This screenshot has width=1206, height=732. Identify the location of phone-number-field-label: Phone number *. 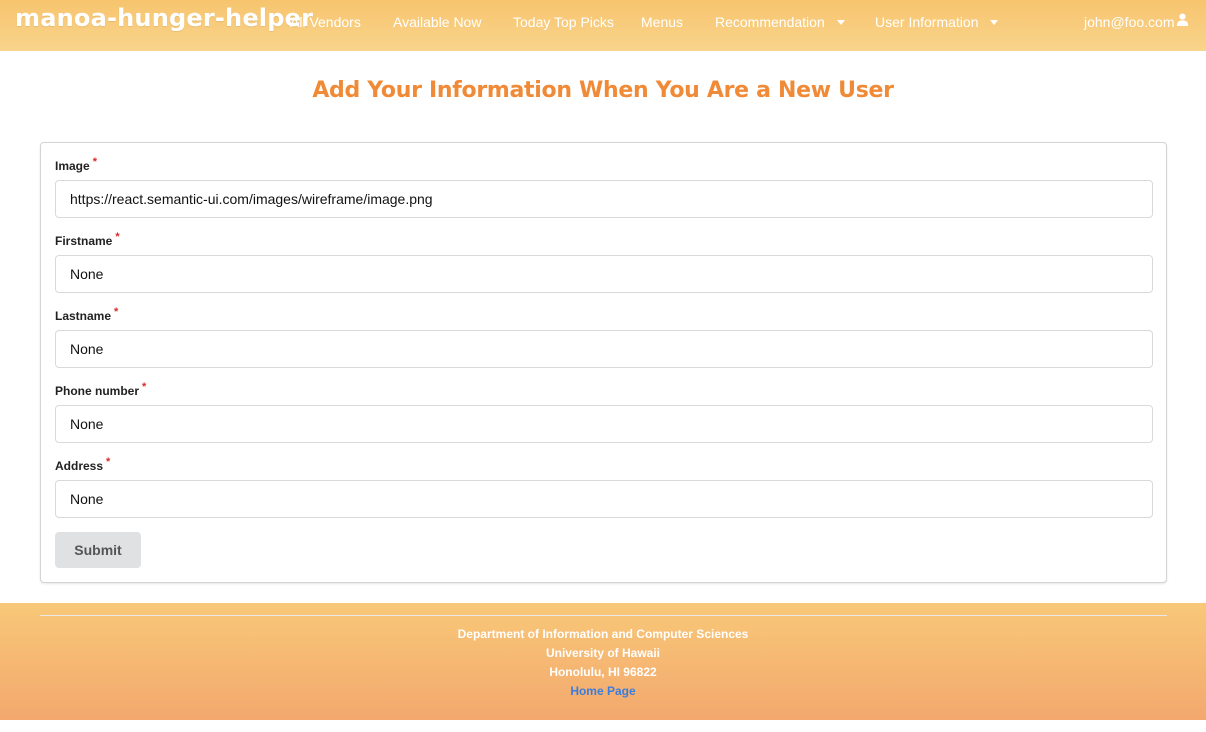
(101, 389).